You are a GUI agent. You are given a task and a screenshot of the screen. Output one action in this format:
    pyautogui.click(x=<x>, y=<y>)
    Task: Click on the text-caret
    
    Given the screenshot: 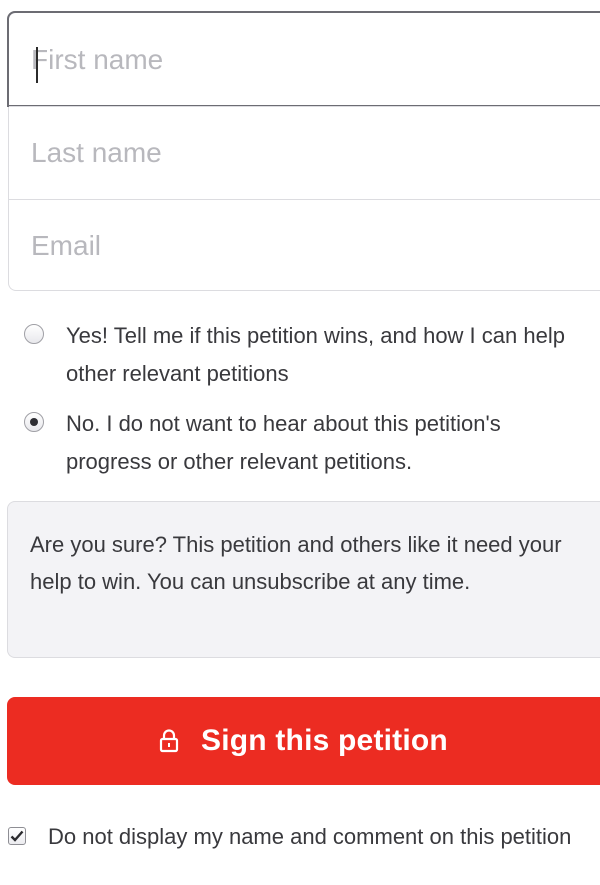 What is the action you would take?
    pyautogui.click(x=37, y=65)
    